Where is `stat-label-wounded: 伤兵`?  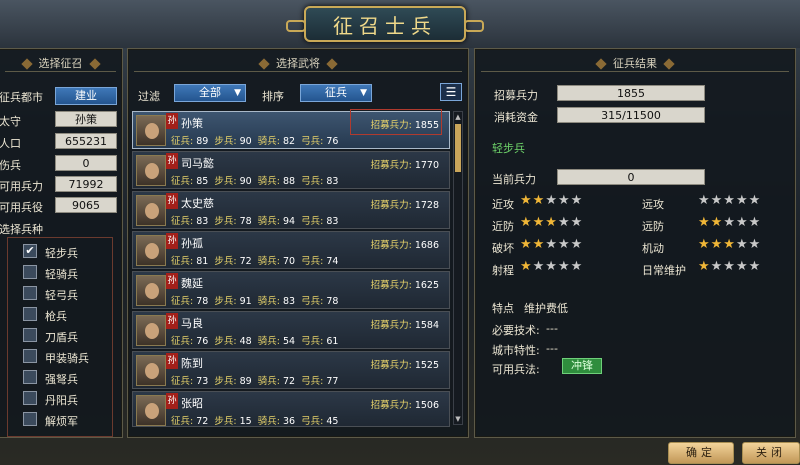
stat-label-wounded: 伤兵 is located at coordinates (10, 165).